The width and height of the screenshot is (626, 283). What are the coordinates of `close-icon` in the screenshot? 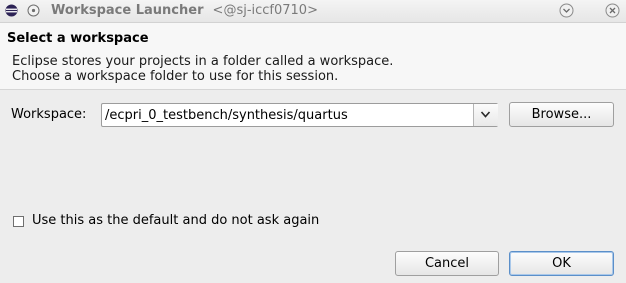 It's located at (612, 10).